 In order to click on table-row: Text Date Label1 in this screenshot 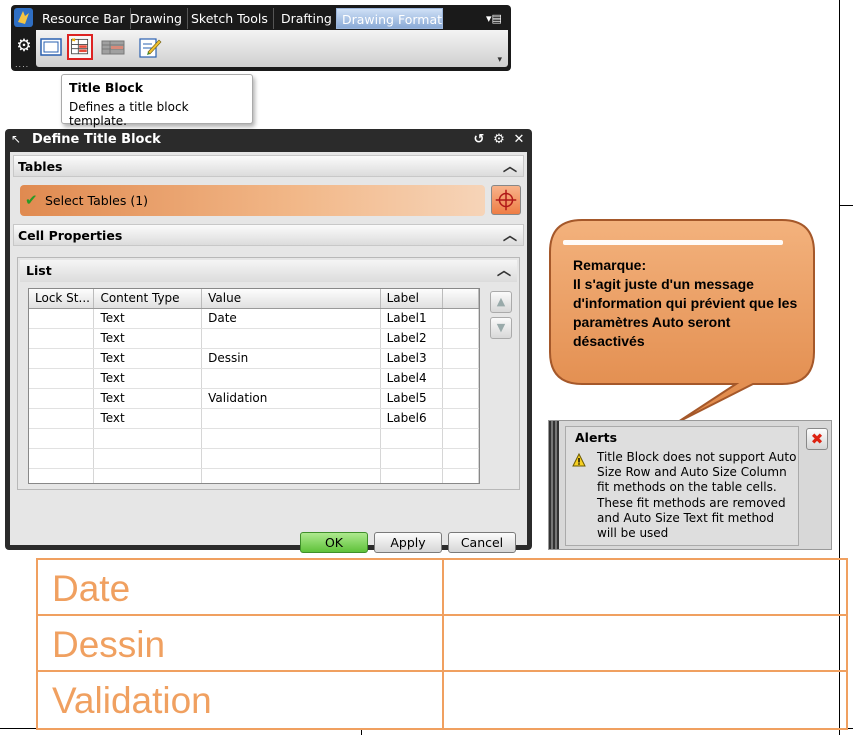, I will do `click(254, 318)`.